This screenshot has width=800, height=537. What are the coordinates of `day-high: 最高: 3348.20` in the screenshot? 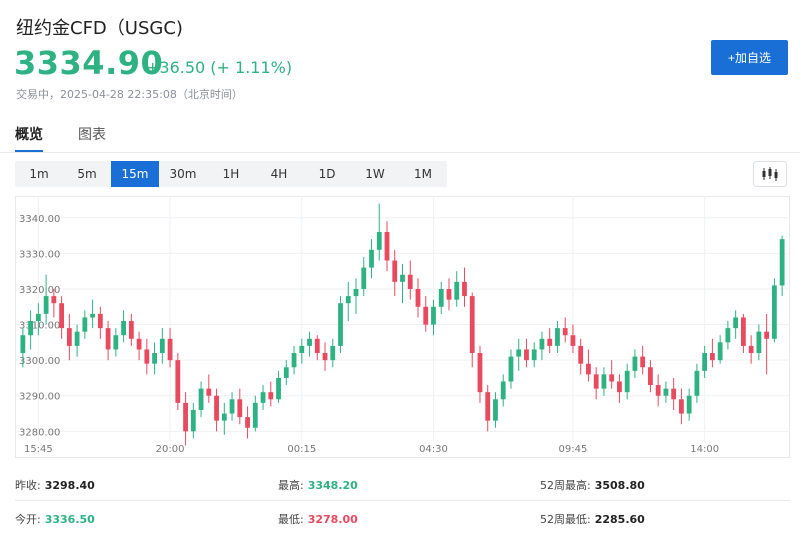 It's located at (318, 485).